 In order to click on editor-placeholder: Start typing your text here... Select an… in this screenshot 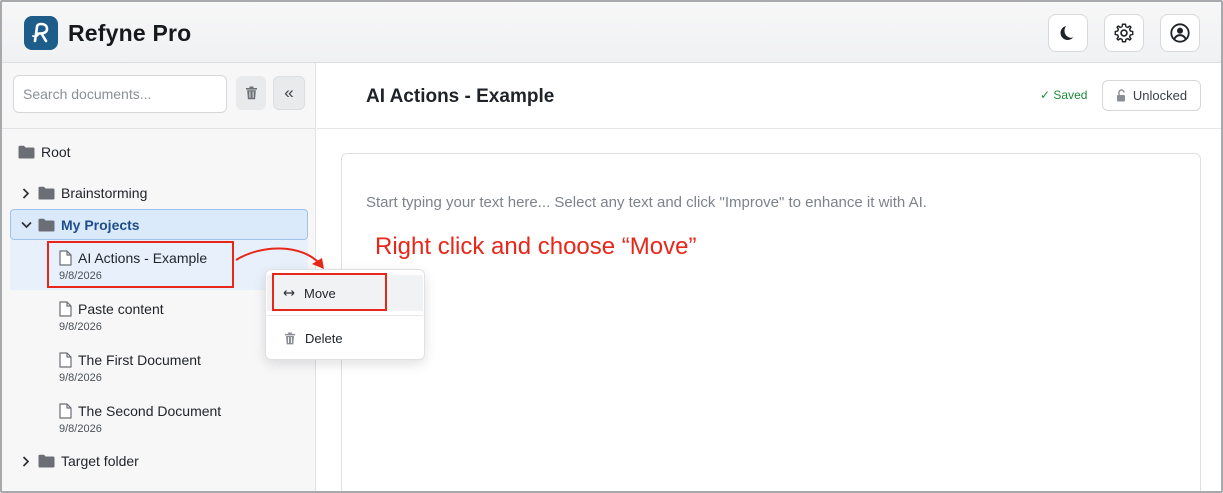, I will do `click(646, 202)`.